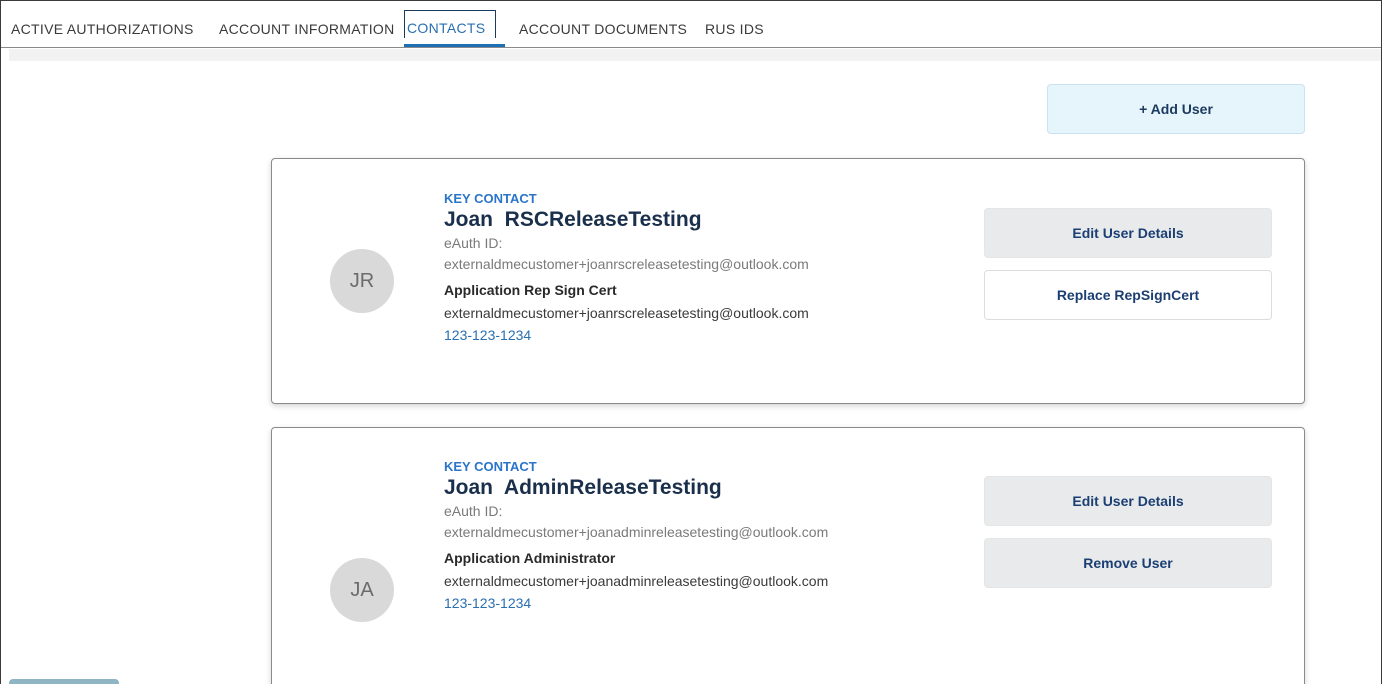 Image resolution: width=1382 pixels, height=685 pixels. I want to click on user-role: Application Rep Sign Cert, so click(530, 290).